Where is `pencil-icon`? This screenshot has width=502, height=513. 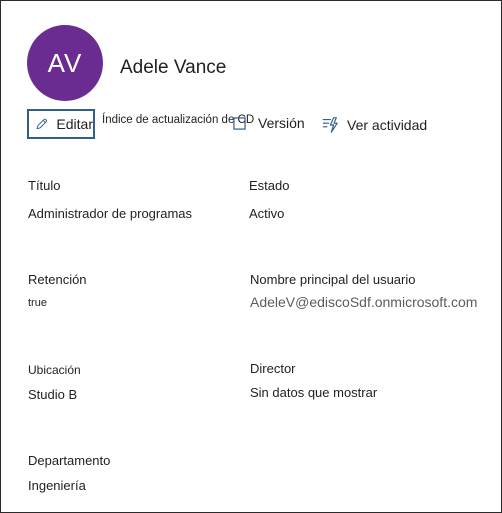 pencil-icon is located at coordinates (42, 124).